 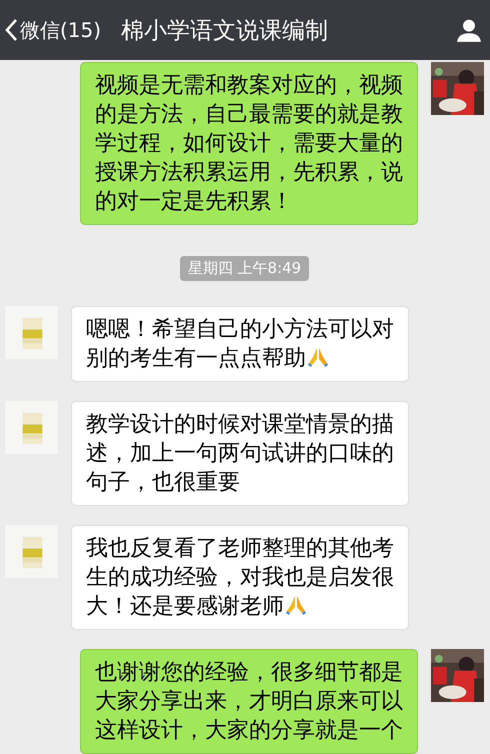 I want to click on message-bubble: 教学设计的时候对课堂情景的描述，加上一句两句试讲的口味的句子，也很重要, so click(x=240, y=453).